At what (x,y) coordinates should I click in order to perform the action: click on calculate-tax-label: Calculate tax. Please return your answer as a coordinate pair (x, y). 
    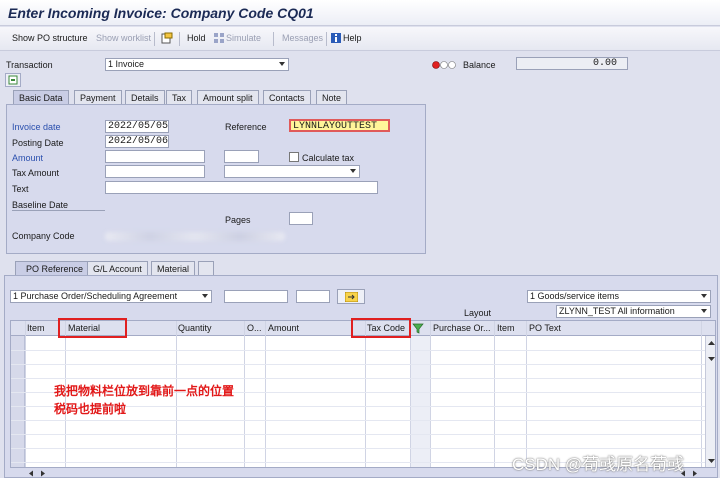
    Looking at the image, I should click on (328, 158).